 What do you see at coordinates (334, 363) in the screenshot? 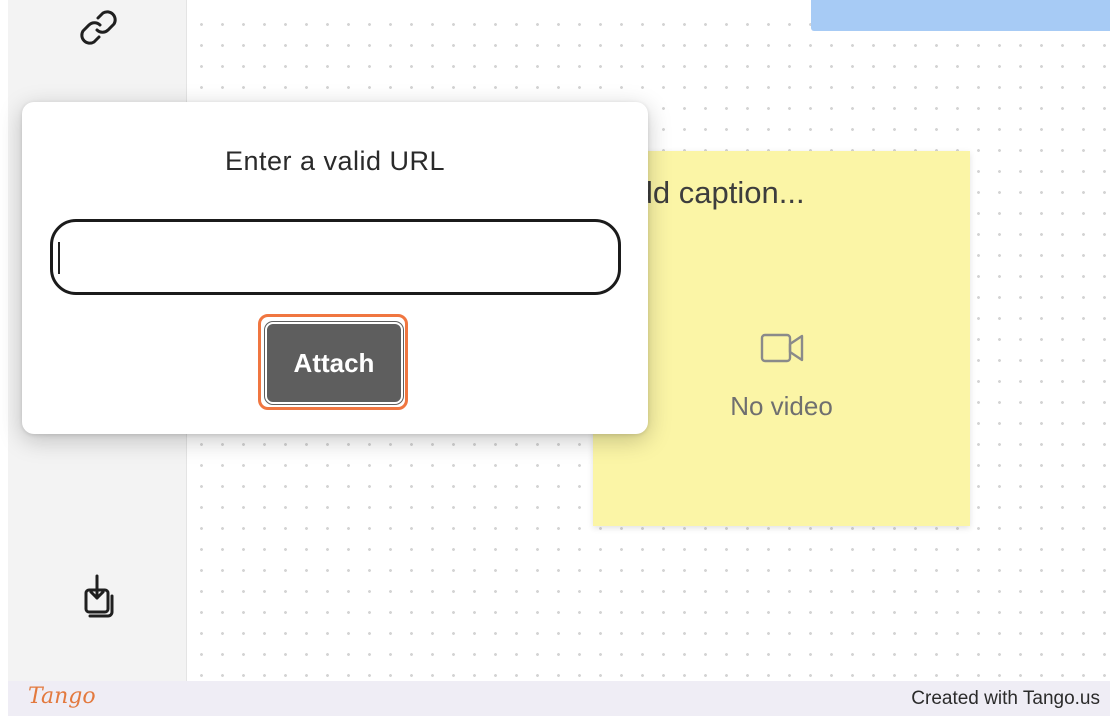
I see `attach-button: Attach` at bounding box center [334, 363].